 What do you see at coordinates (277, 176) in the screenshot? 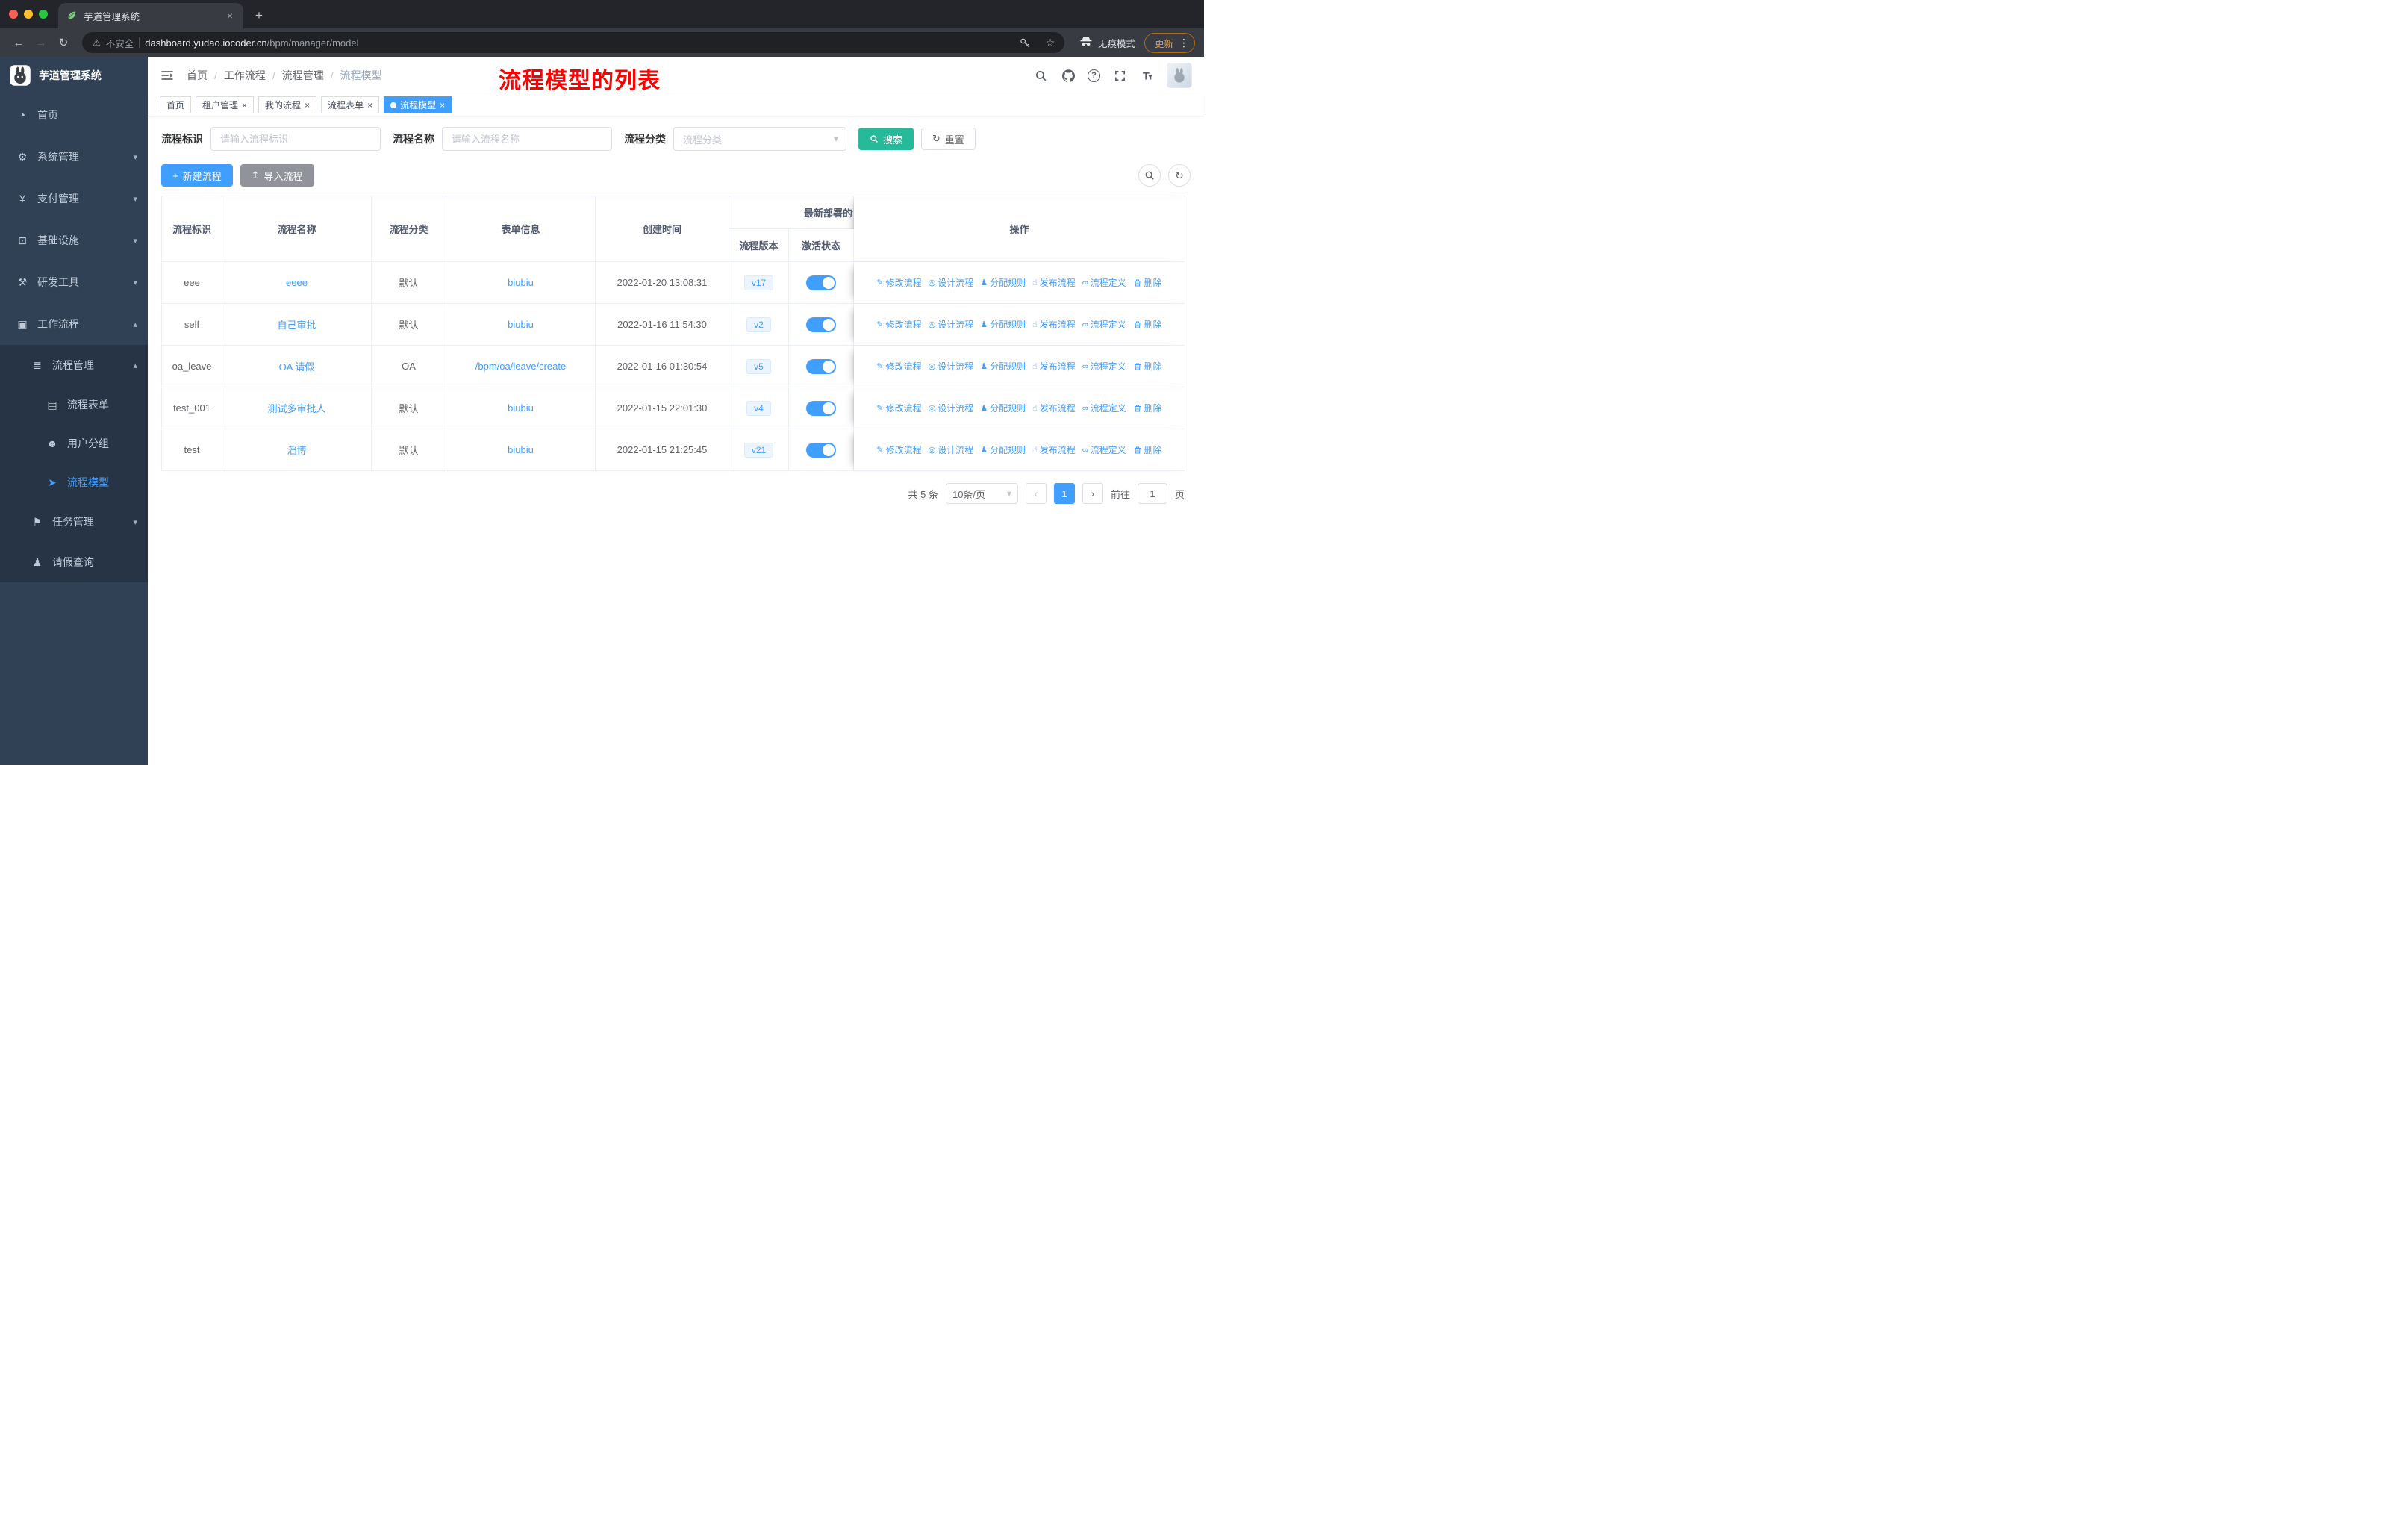
I see `import-model-button: ↥ 导入流程` at bounding box center [277, 176].